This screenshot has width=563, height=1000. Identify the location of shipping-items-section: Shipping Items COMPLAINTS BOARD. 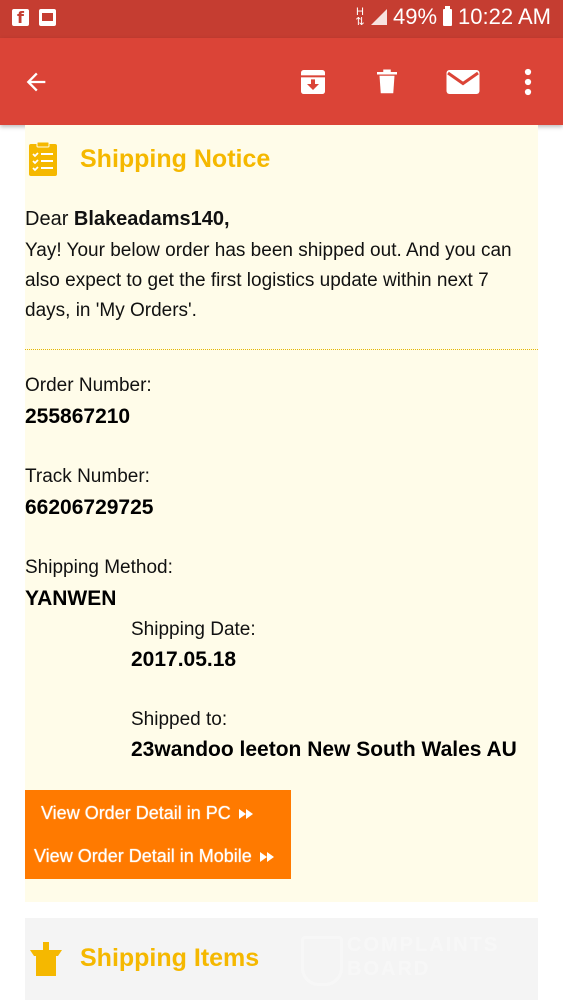
(281, 959).